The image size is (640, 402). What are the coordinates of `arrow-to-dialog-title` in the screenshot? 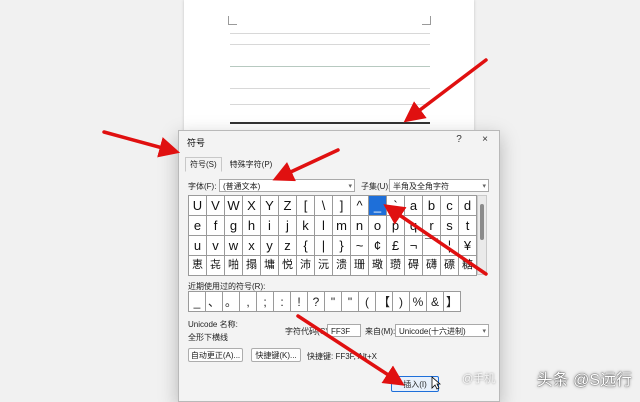 It's located at (141, 144).